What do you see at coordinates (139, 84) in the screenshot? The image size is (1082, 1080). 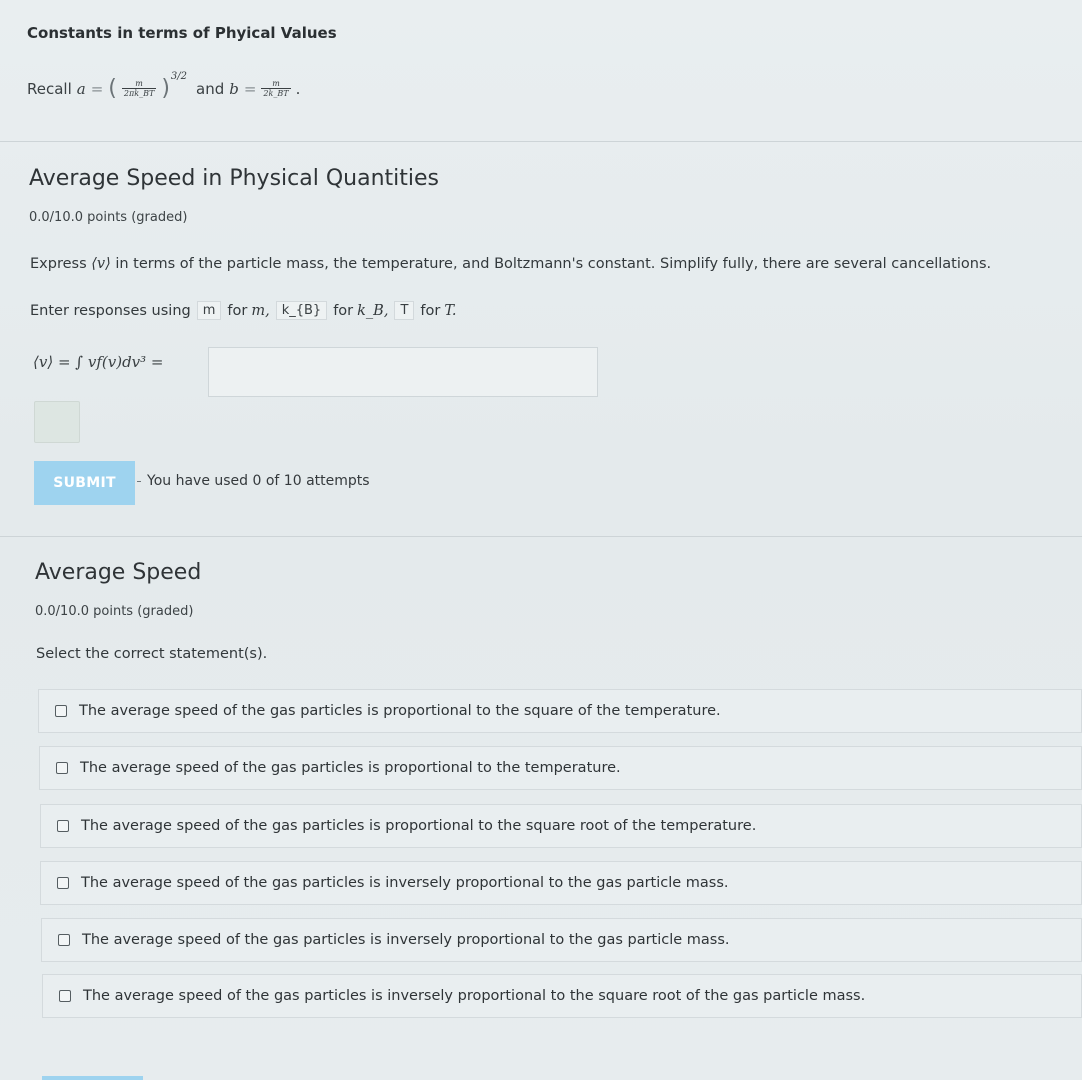 I see `a-numerator: m` at bounding box center [139, 84].